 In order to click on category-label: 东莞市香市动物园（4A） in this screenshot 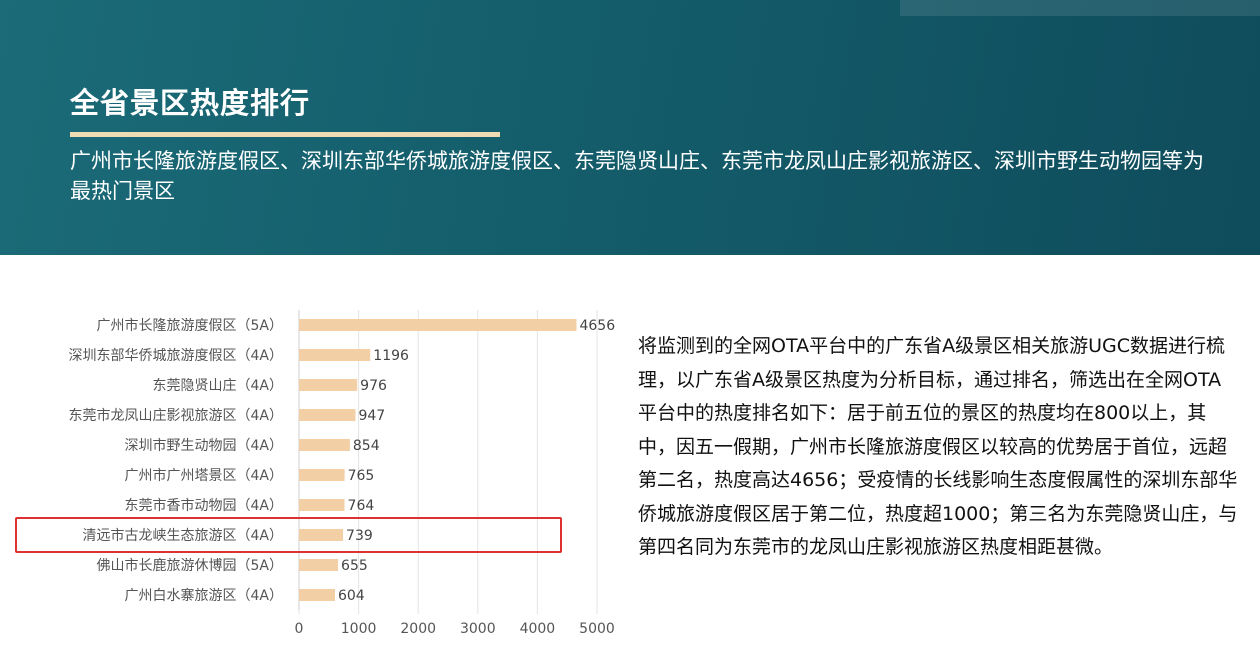, I will do `click(204, 505)`.